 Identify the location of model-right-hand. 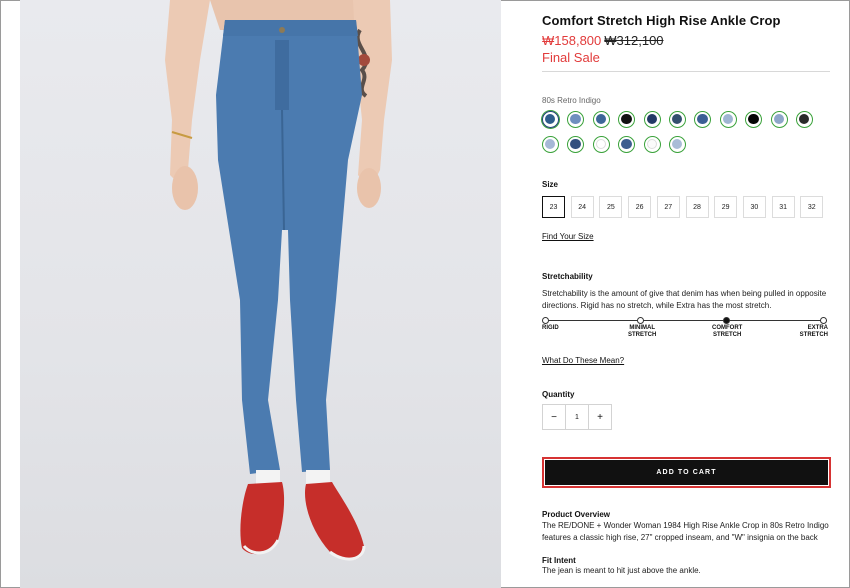
(369, 188).